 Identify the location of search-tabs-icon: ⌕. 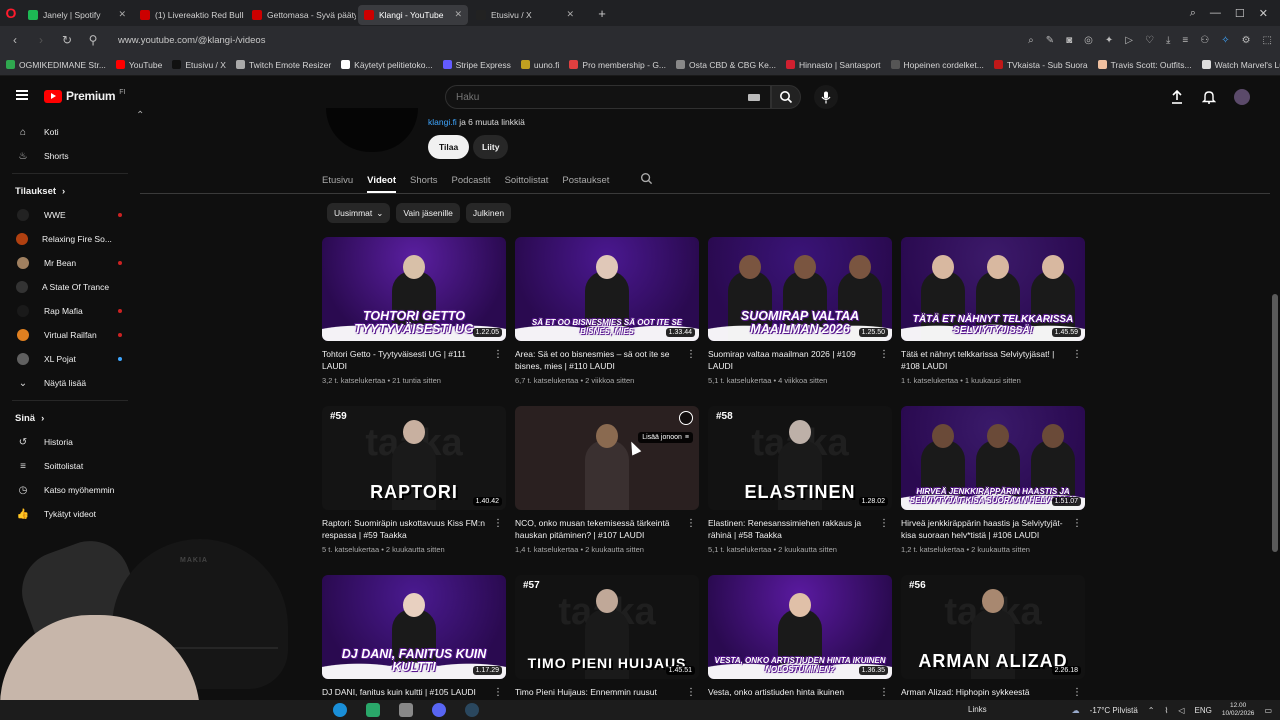
(1193, 13).